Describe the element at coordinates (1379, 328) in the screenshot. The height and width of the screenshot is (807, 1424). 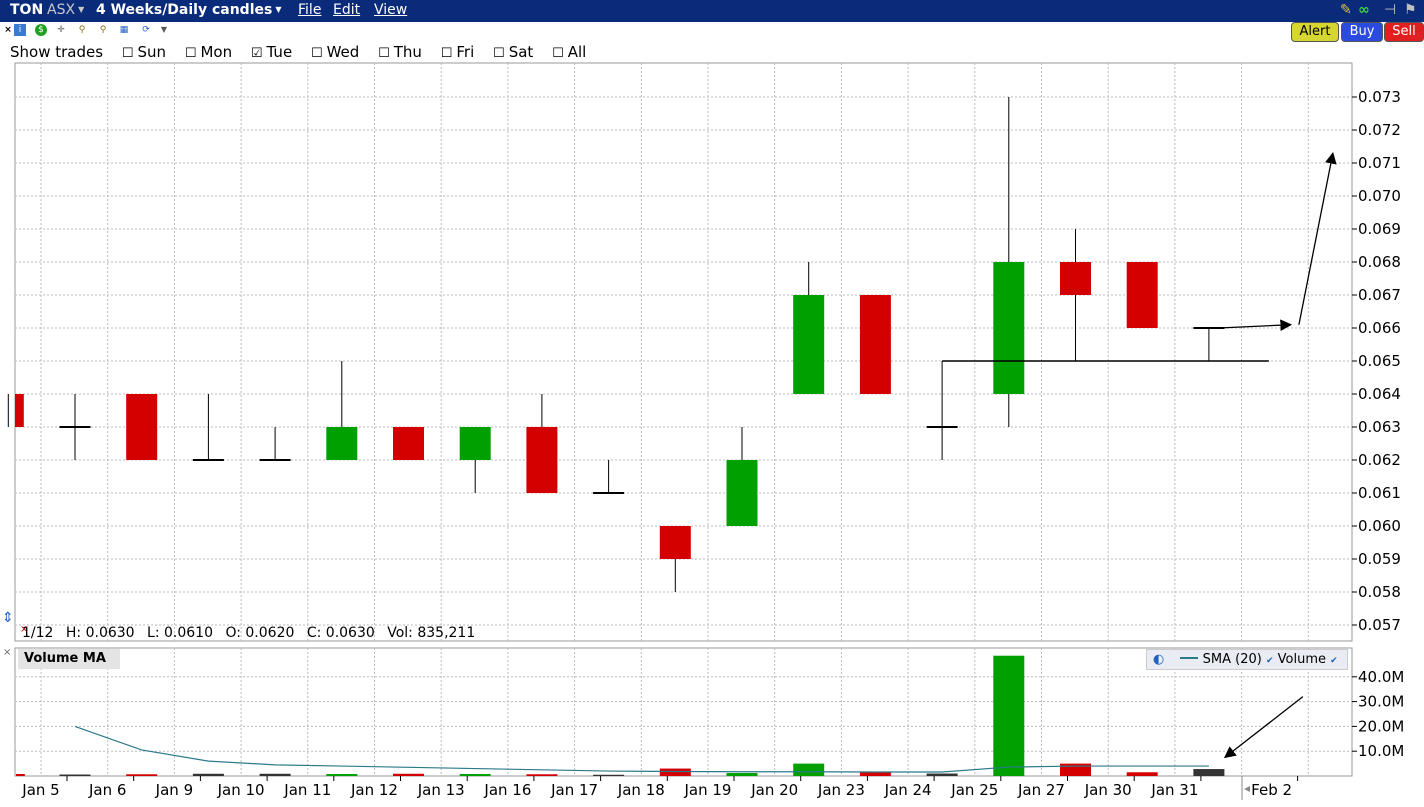
I see `price-tick-label: 0.066` at that location.